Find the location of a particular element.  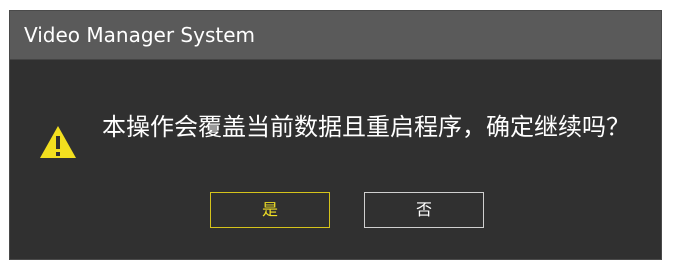

dialog-message: 本操作会覆盖当前数据且重启程序，确定继续吗？ is located at coordinates (366, 127).